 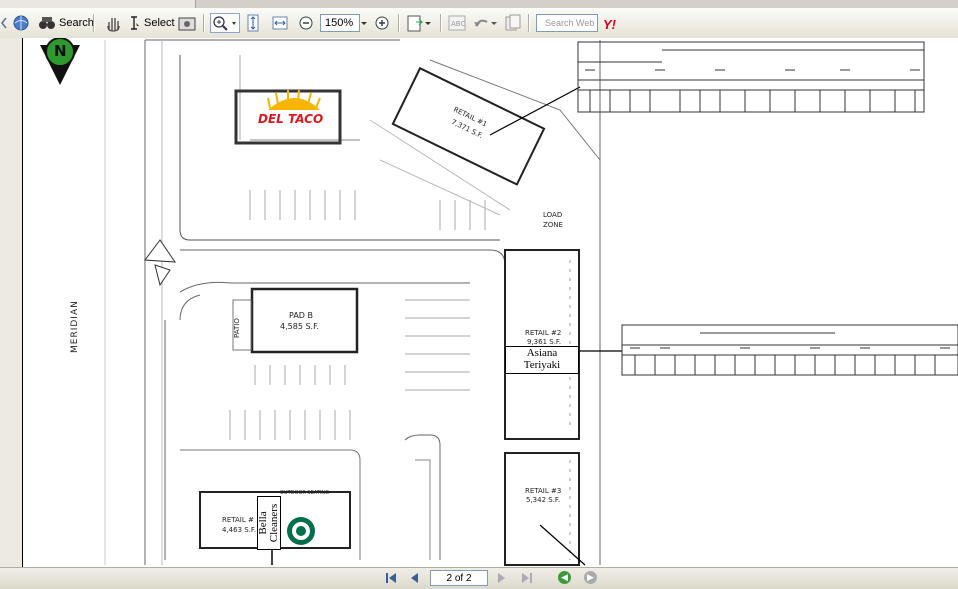 What do you see at coordinates (564, 577) in the screenshot?
I see `back-view-icon: ◀` at bounding box center [564, 577].